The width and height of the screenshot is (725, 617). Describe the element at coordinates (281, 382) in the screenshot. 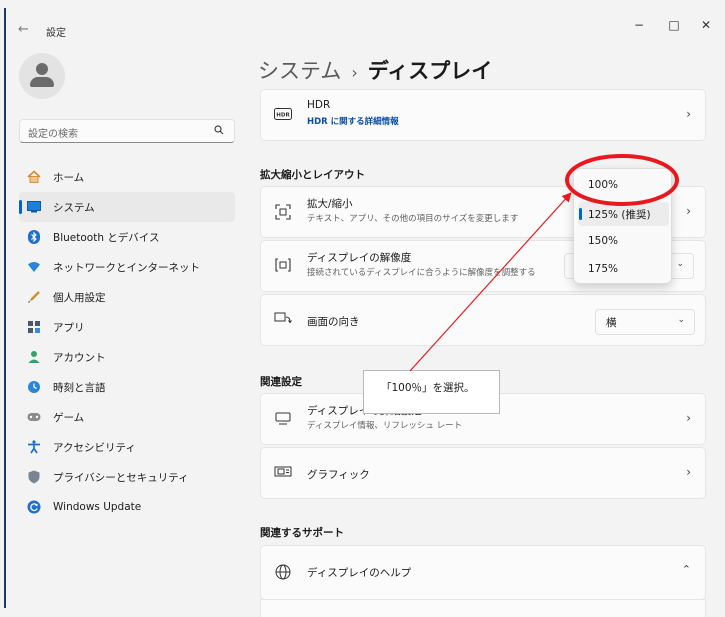

I see `related-settings-heading: 関連設定` at that location.